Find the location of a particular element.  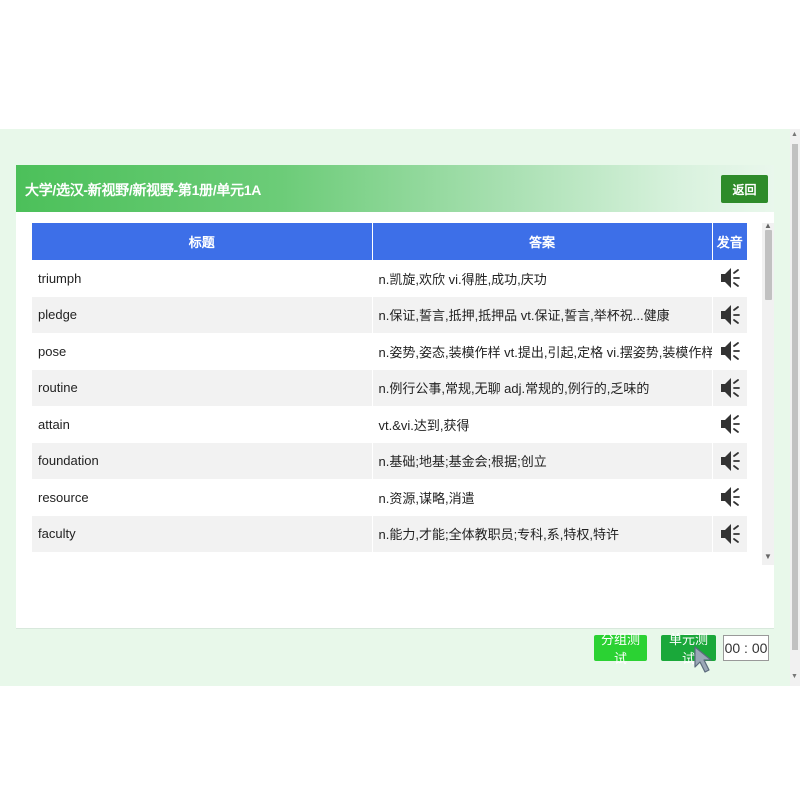

word-cell: foundation is located at coordinates (202, 460).